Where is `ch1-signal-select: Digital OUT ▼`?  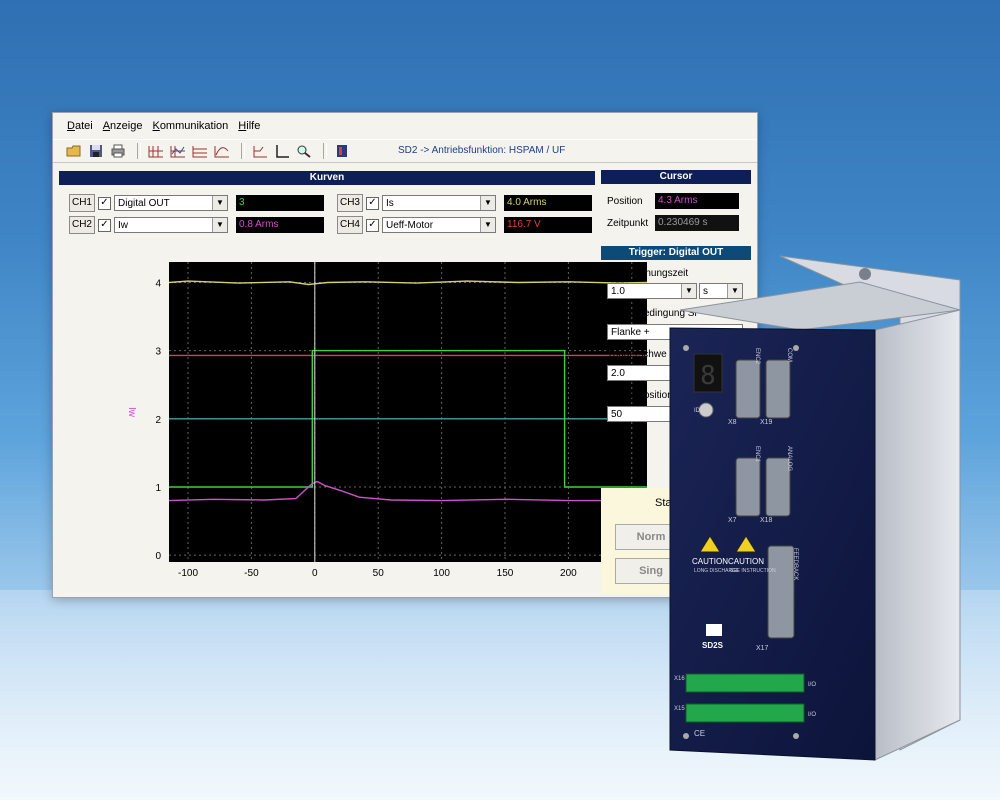
ch1-signal-select: Digital OUT ▼ is located at coordinates (171, 203).